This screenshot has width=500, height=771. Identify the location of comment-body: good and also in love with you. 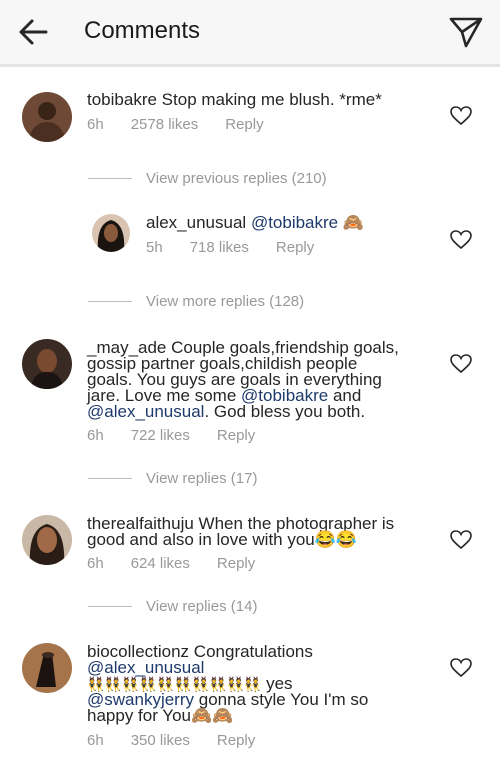
(201, 539).